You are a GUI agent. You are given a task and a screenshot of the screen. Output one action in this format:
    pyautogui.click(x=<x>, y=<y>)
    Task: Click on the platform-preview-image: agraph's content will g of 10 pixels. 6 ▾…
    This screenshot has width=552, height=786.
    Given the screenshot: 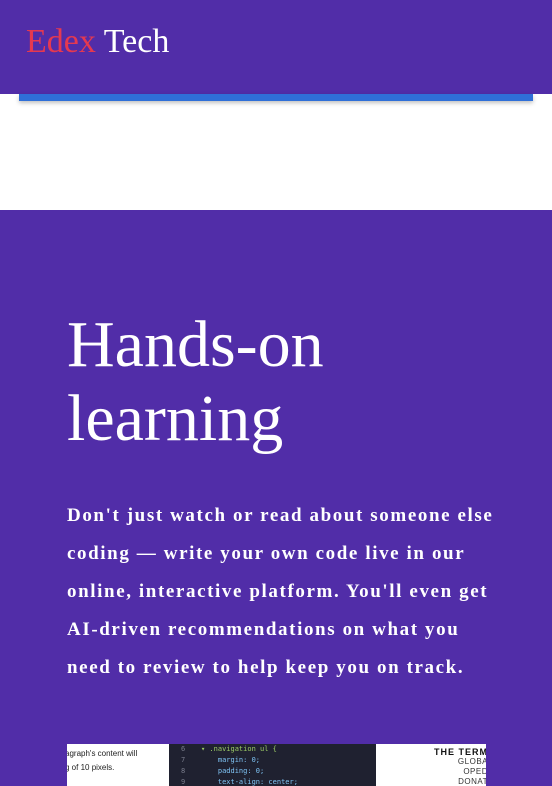 What is the action you would take?
    pyautogui.click(x=276, y=765)
    